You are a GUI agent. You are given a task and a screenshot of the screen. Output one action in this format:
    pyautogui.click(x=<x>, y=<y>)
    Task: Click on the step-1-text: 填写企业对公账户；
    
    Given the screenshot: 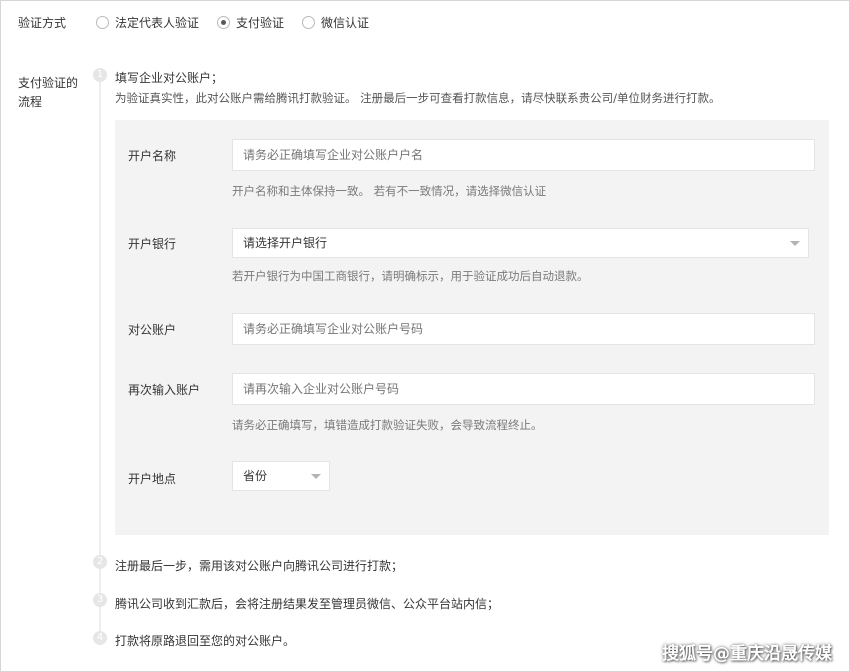 What is the action you would take?
    pyautogui.click(x=169, y=78)
    